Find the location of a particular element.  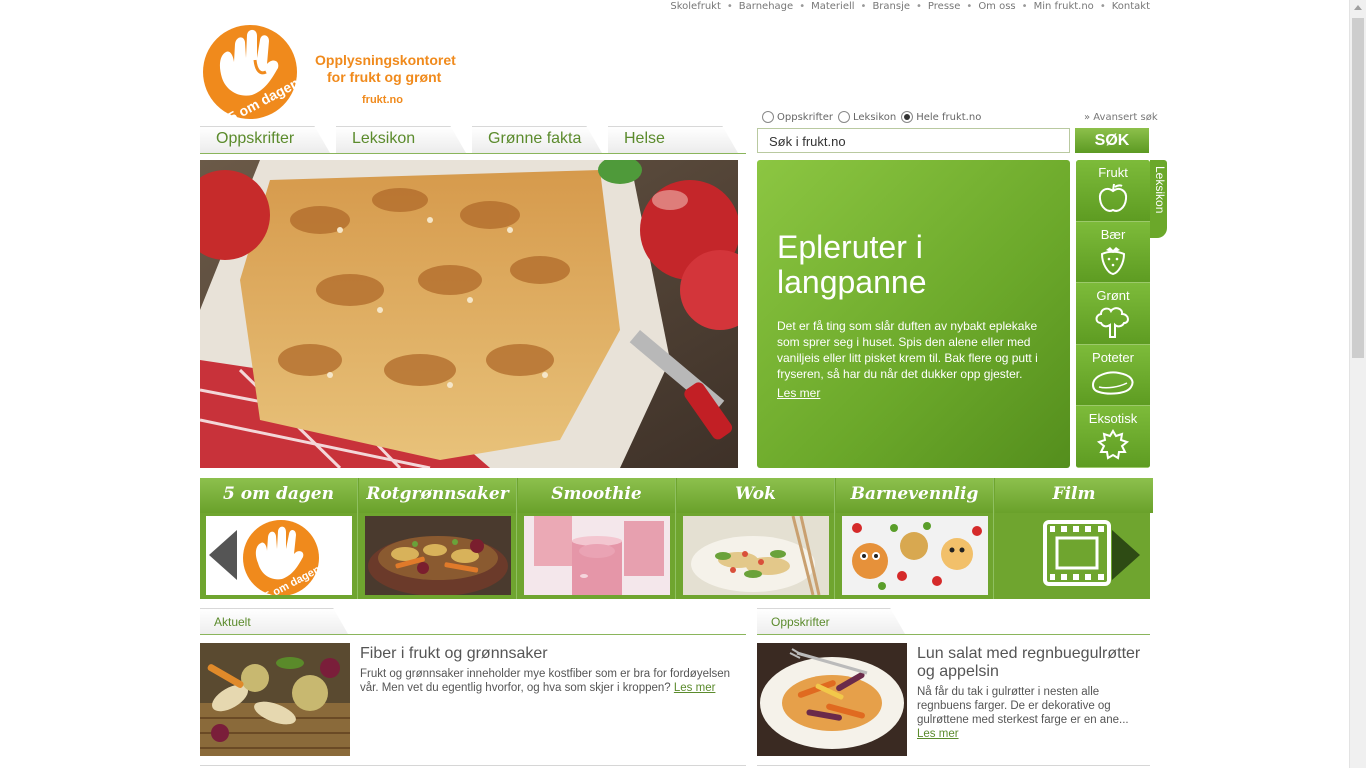

carousel-label: Film is located at coordinates (1074, 495).